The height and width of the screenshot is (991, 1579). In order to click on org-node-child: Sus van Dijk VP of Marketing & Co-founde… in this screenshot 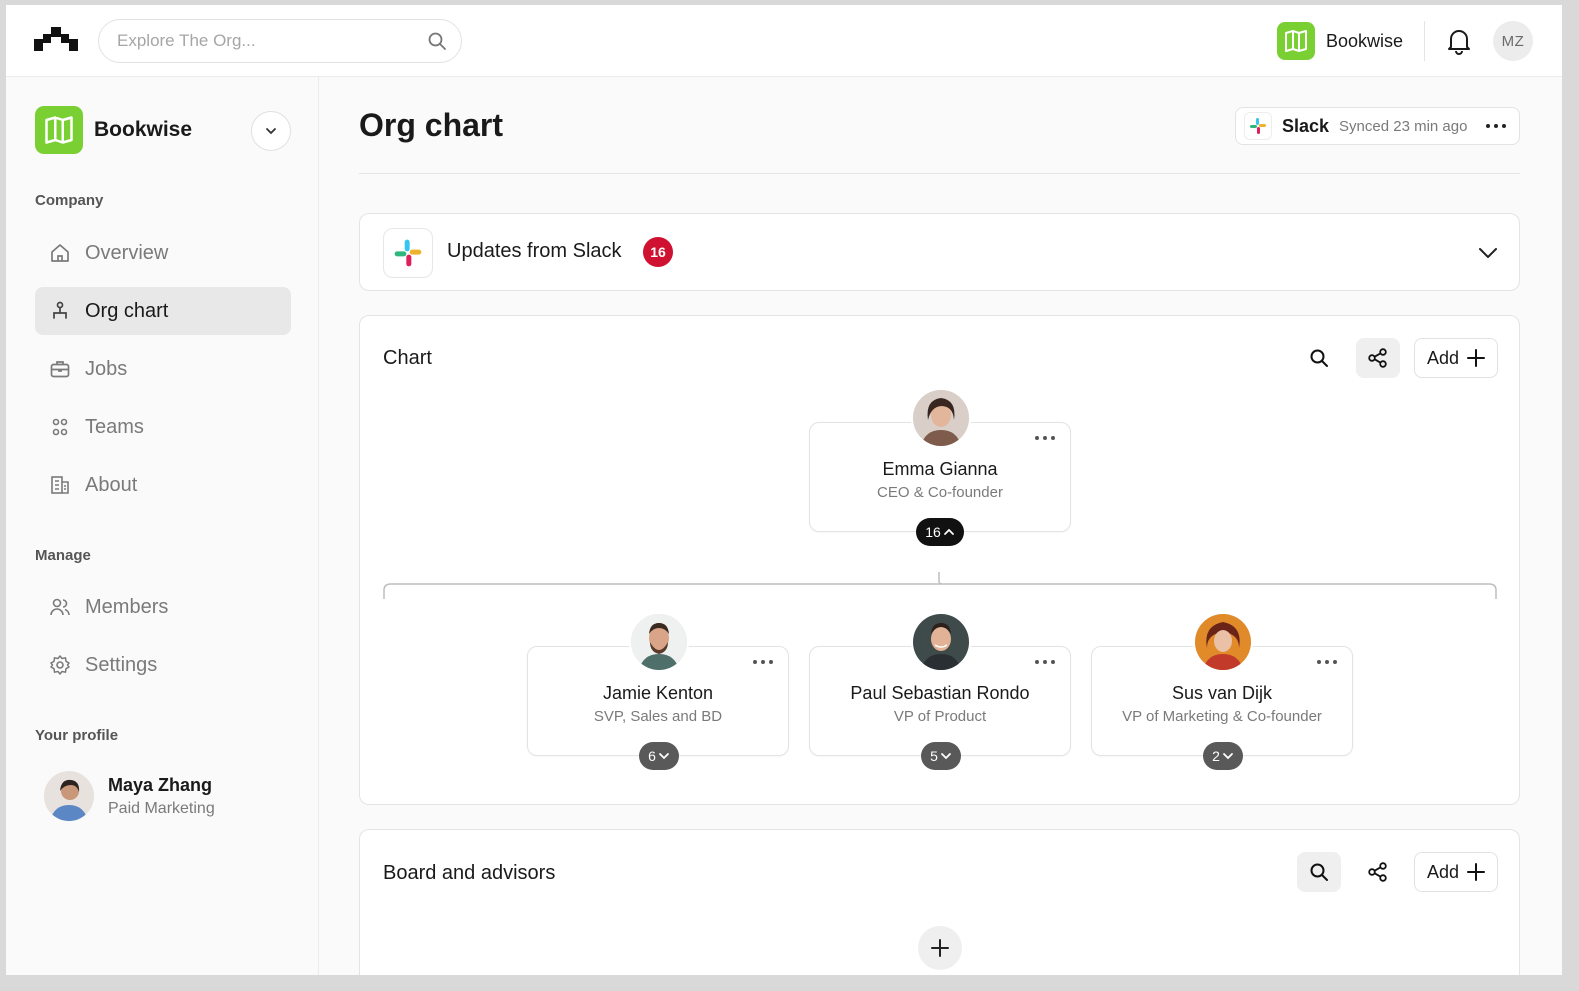, I will do `click(1222, 691)`.